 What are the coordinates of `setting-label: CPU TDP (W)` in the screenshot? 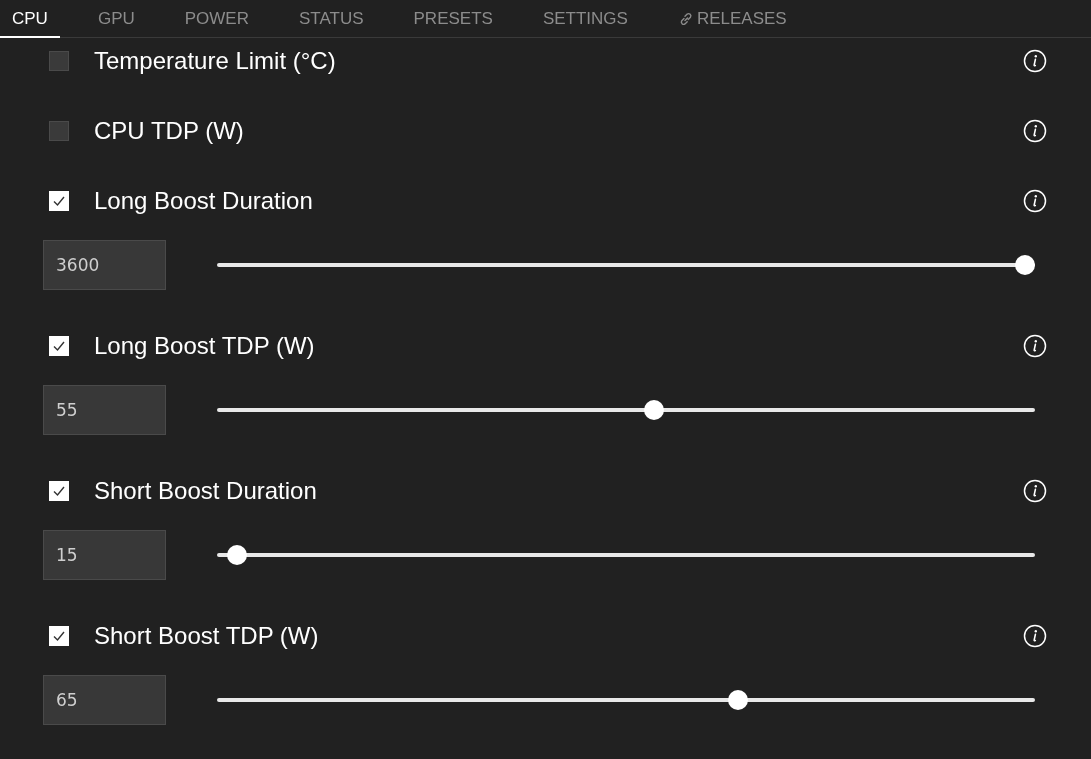 It's located at (169, 131).